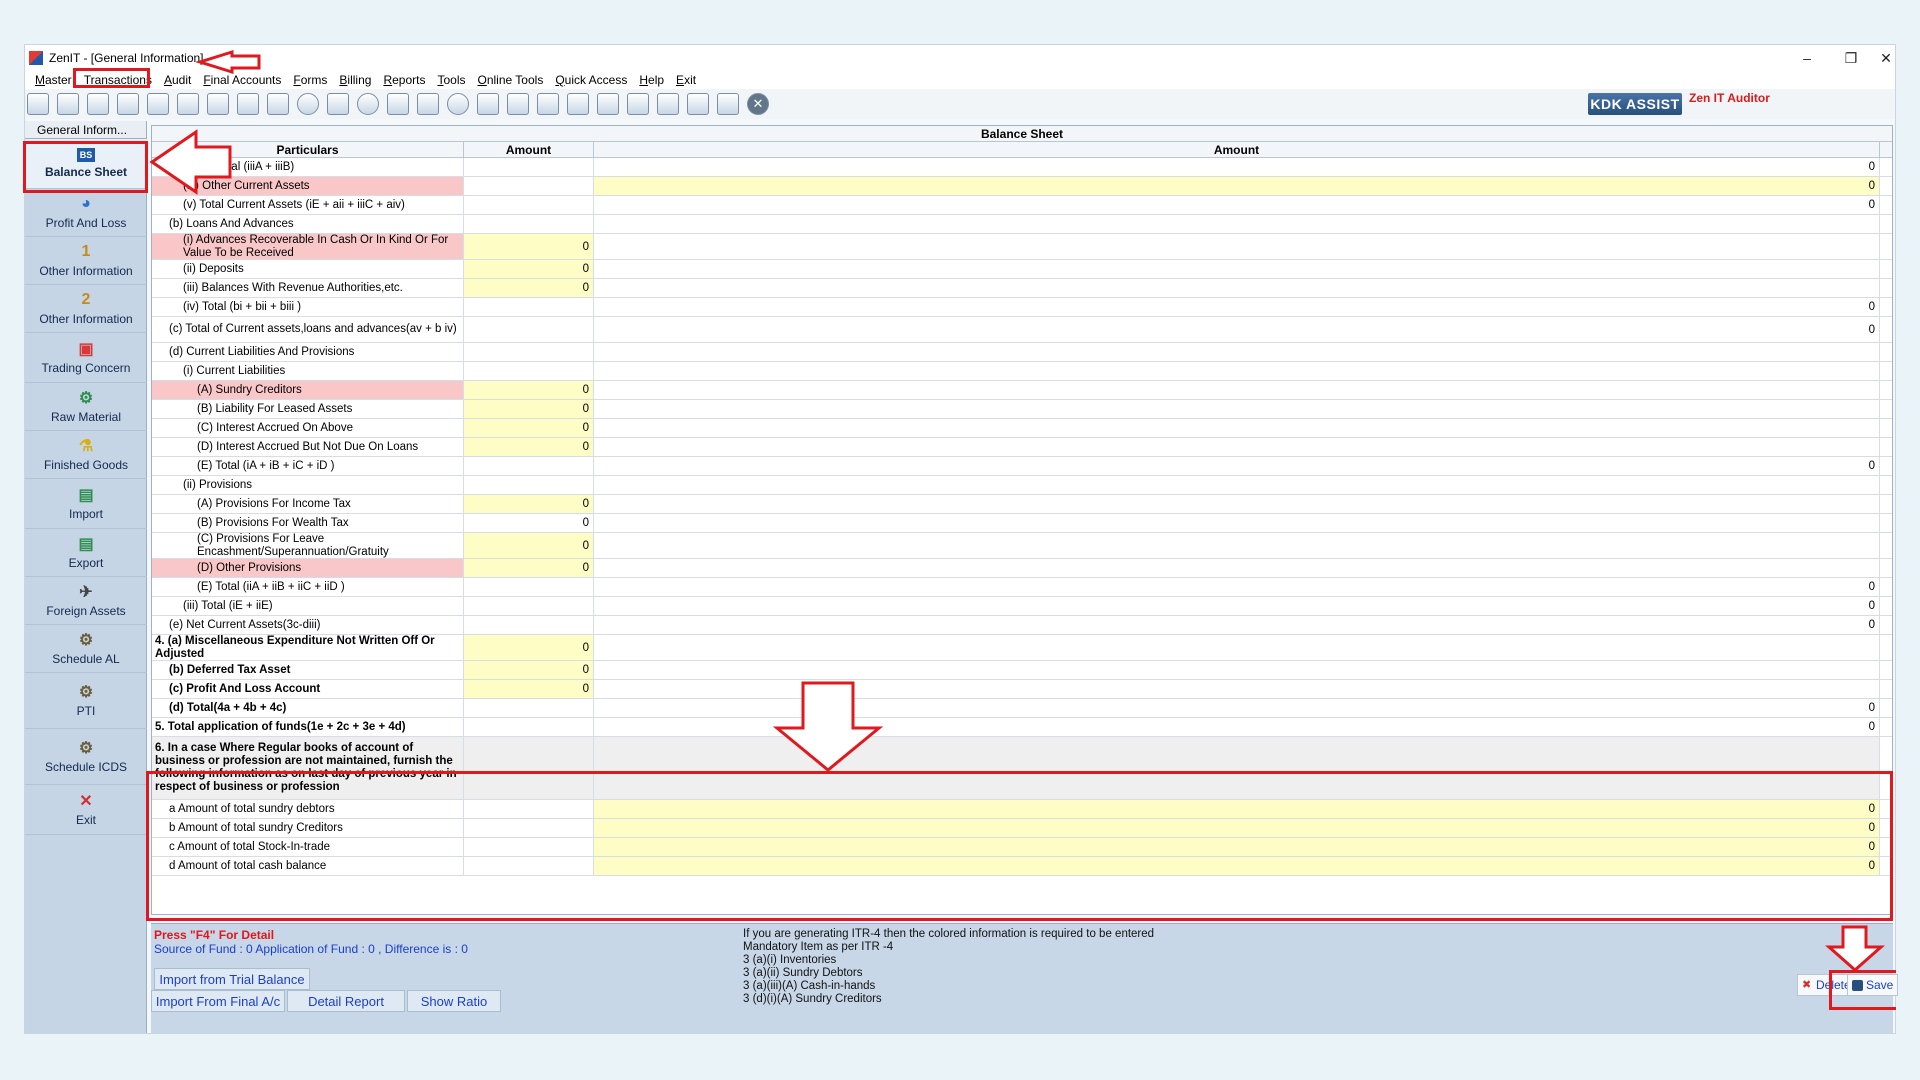 The height and width of the screenshot is (1080, 1920). I want to click on toolbar-home-icon, so click(68, 104).